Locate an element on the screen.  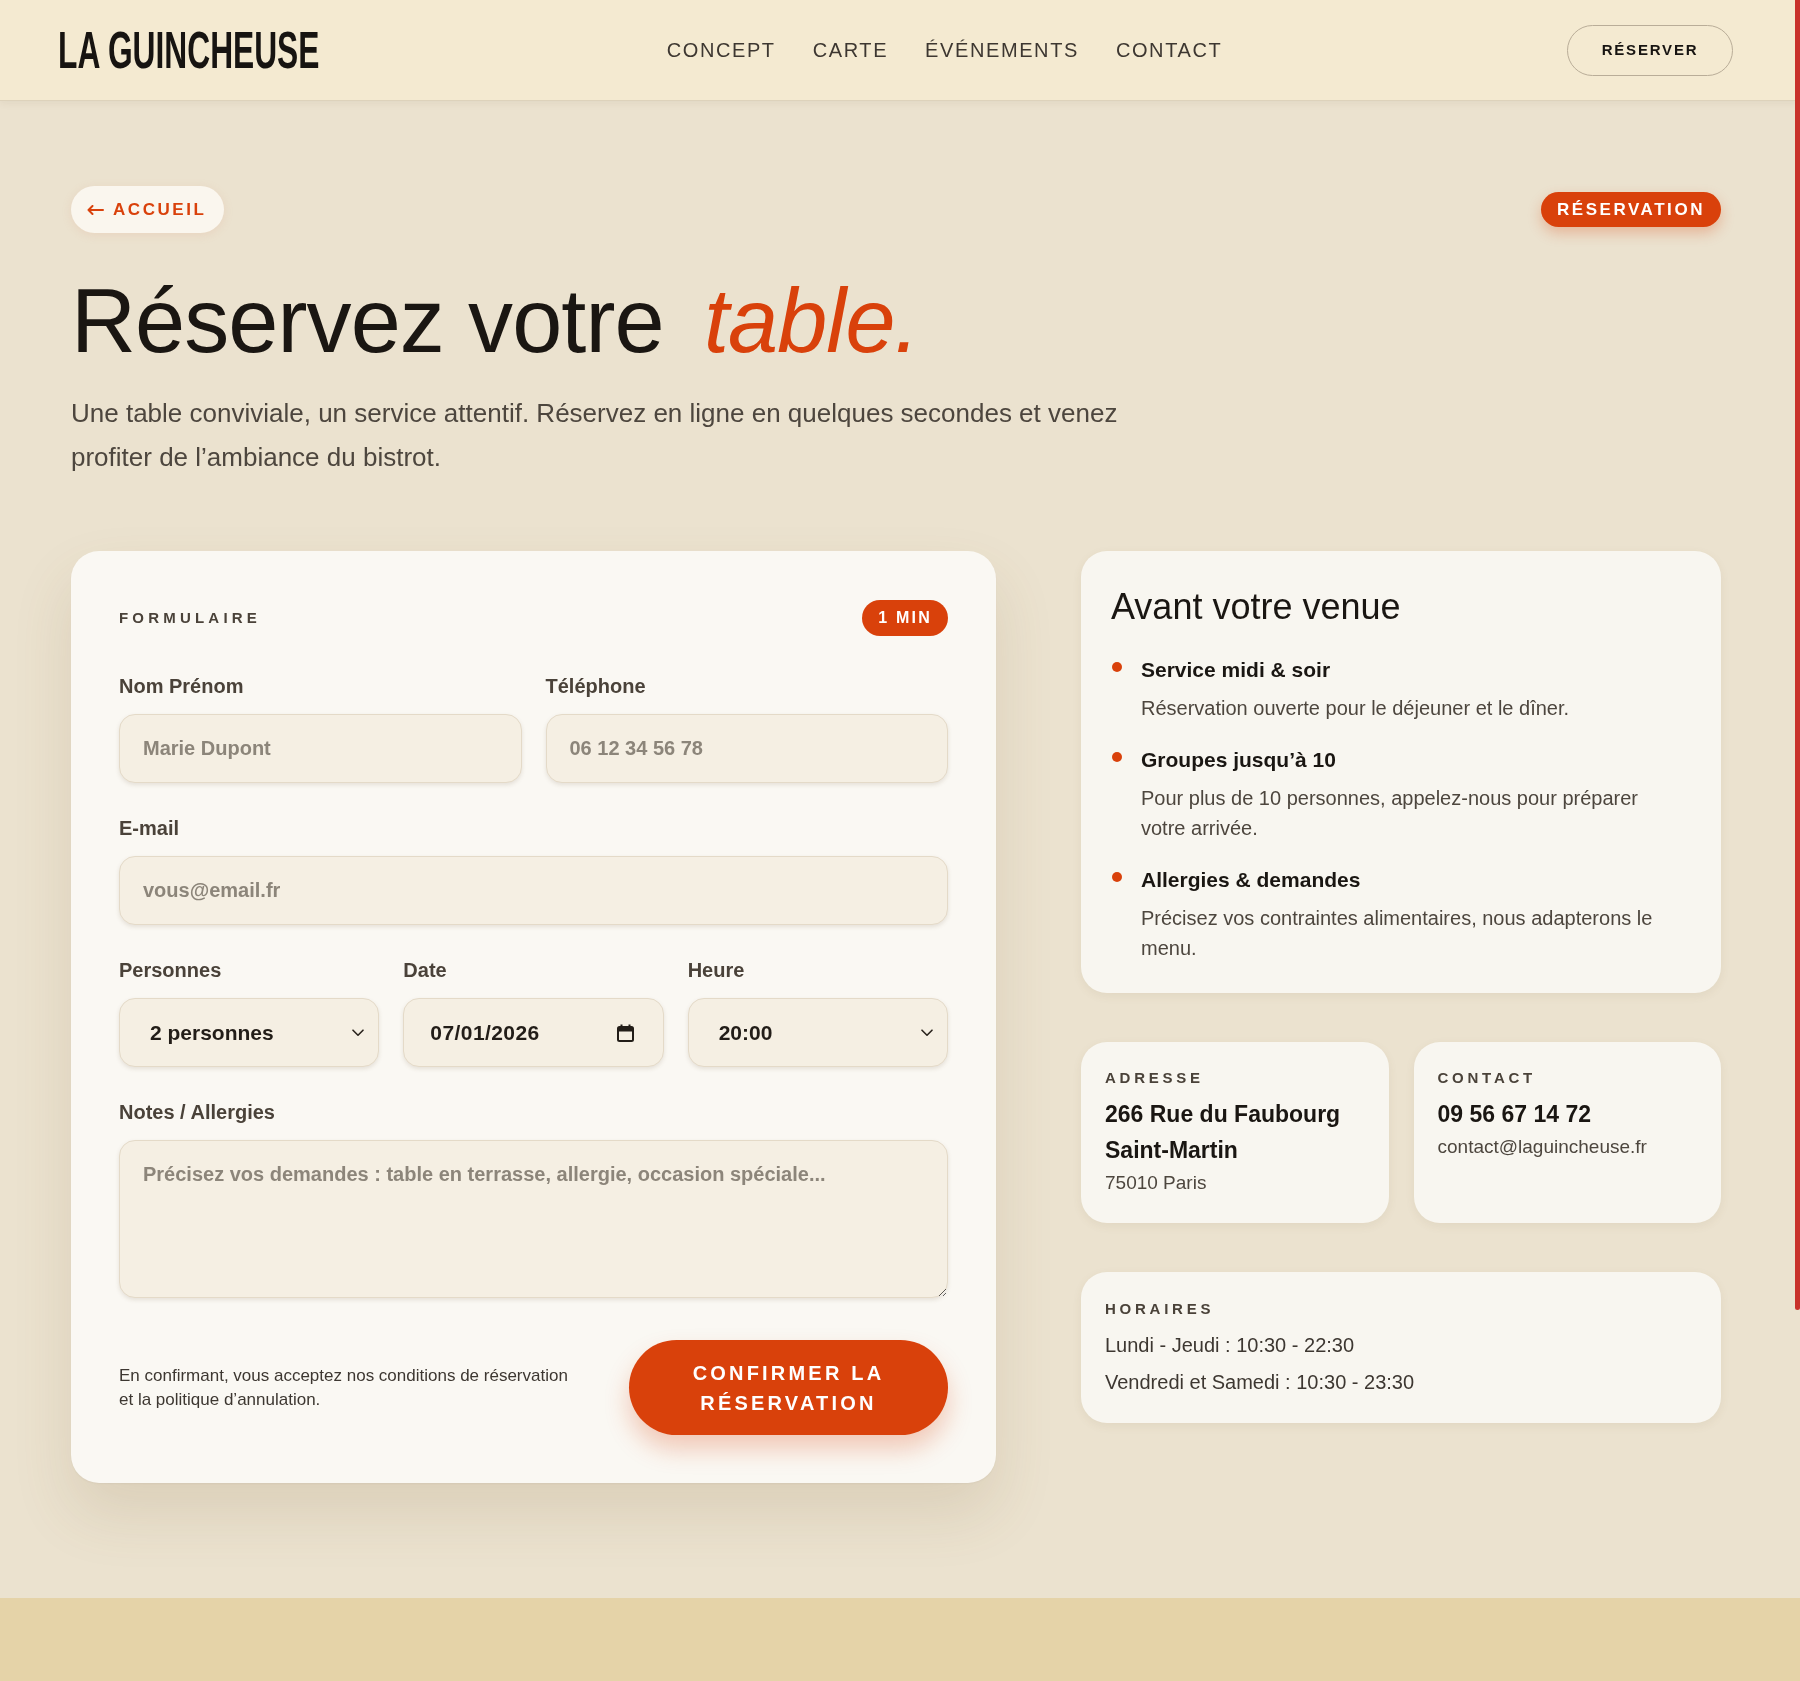
email-link: contact@laguincheuse.fr is located at coordinates (1568, 1147).